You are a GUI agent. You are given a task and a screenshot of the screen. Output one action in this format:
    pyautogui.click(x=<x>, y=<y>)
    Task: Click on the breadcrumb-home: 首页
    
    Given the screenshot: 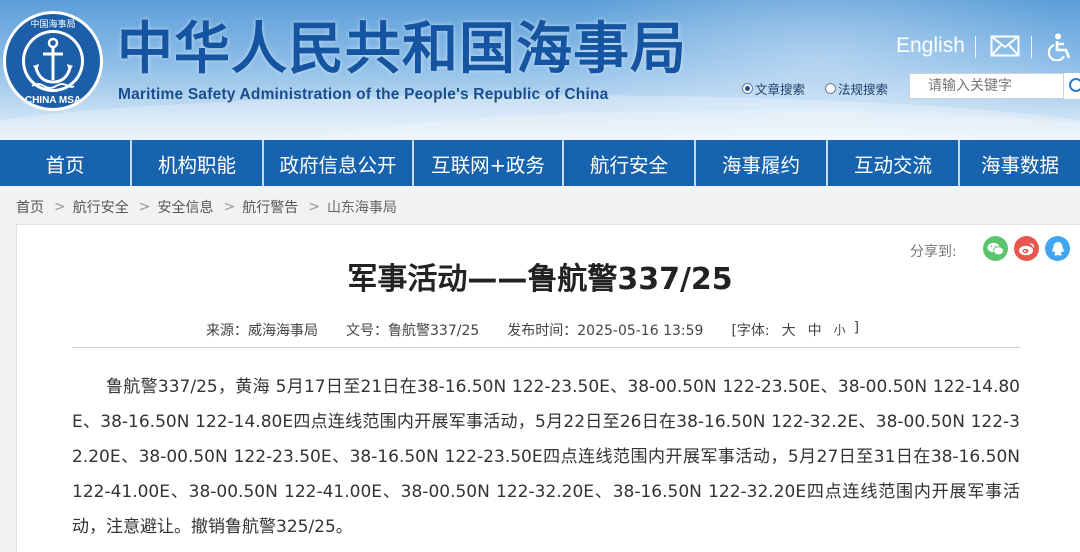 What is the action you would take?
    pyautogui.click(x=30, y=207)
    